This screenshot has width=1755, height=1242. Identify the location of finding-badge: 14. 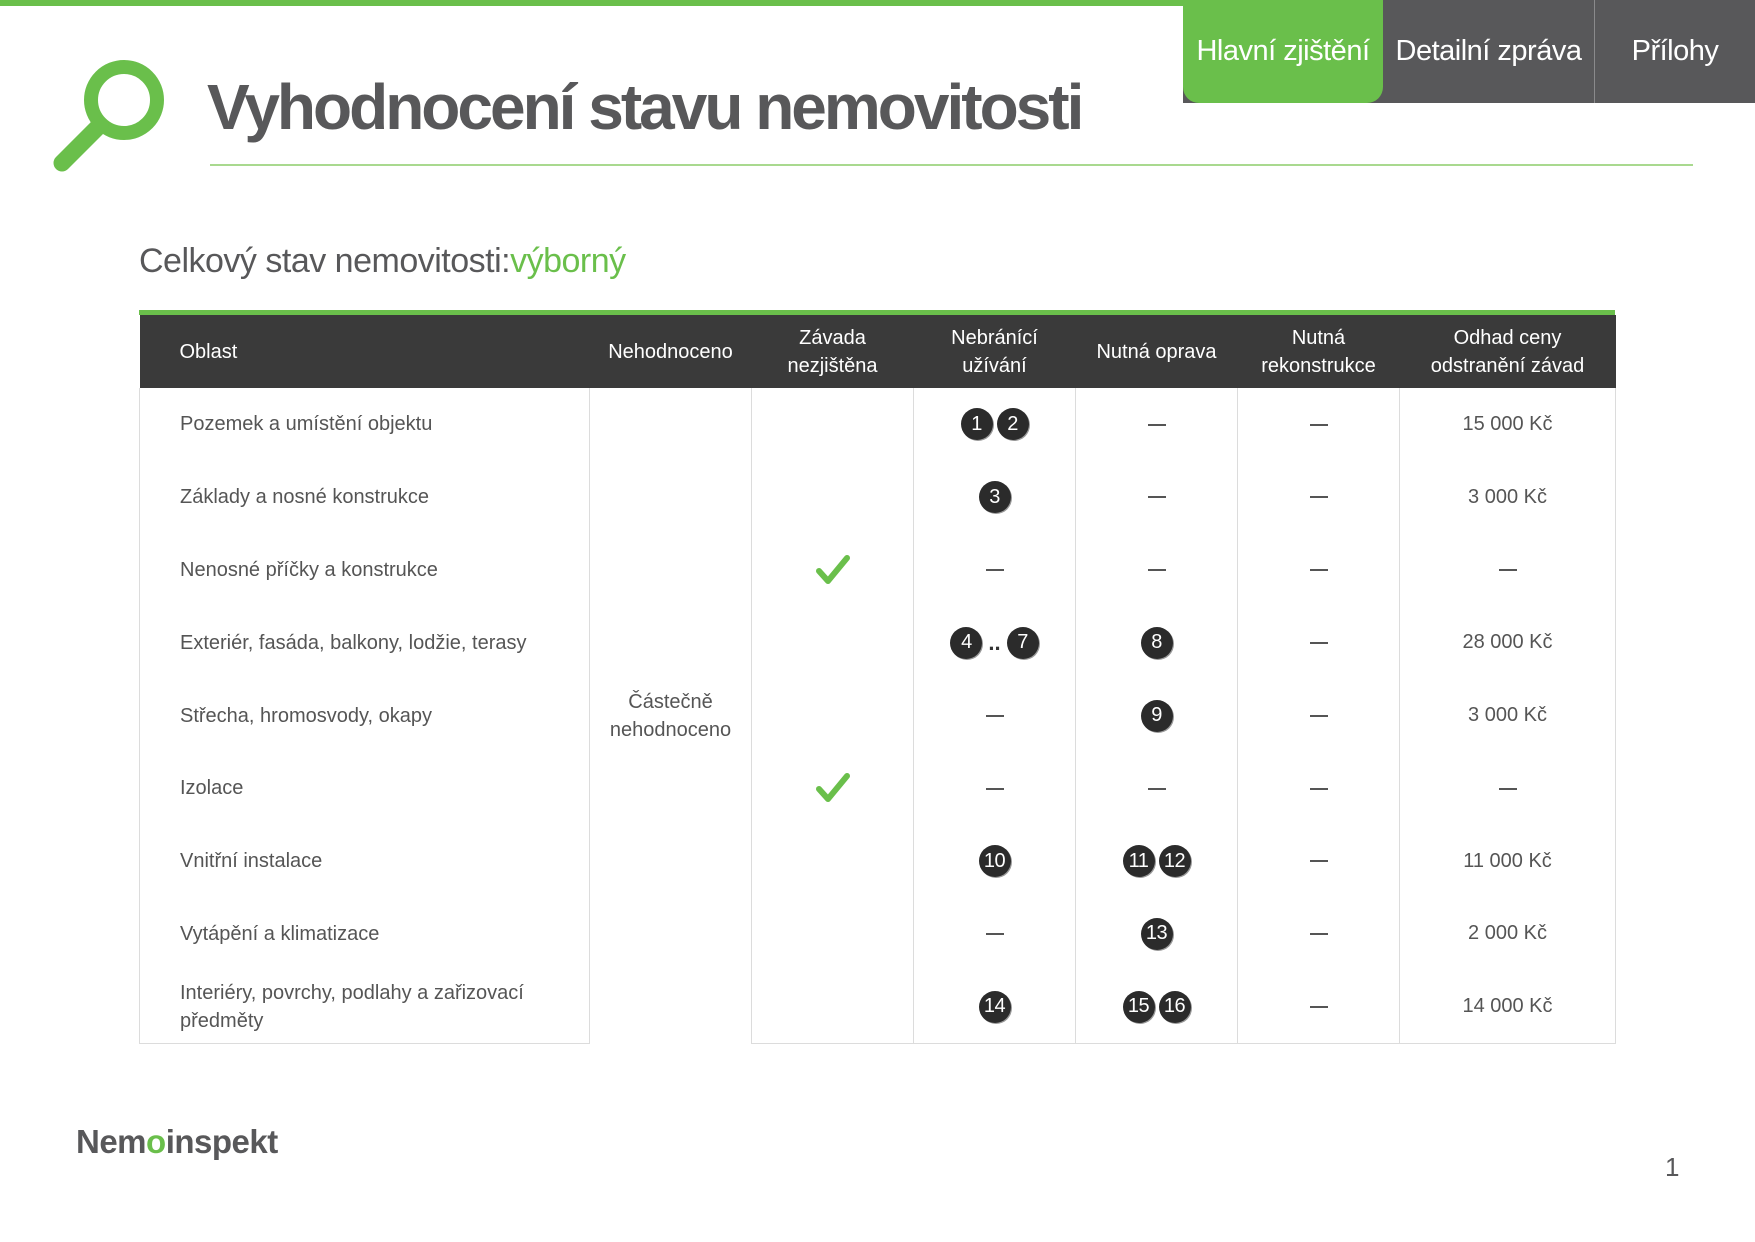
(994, 1006).